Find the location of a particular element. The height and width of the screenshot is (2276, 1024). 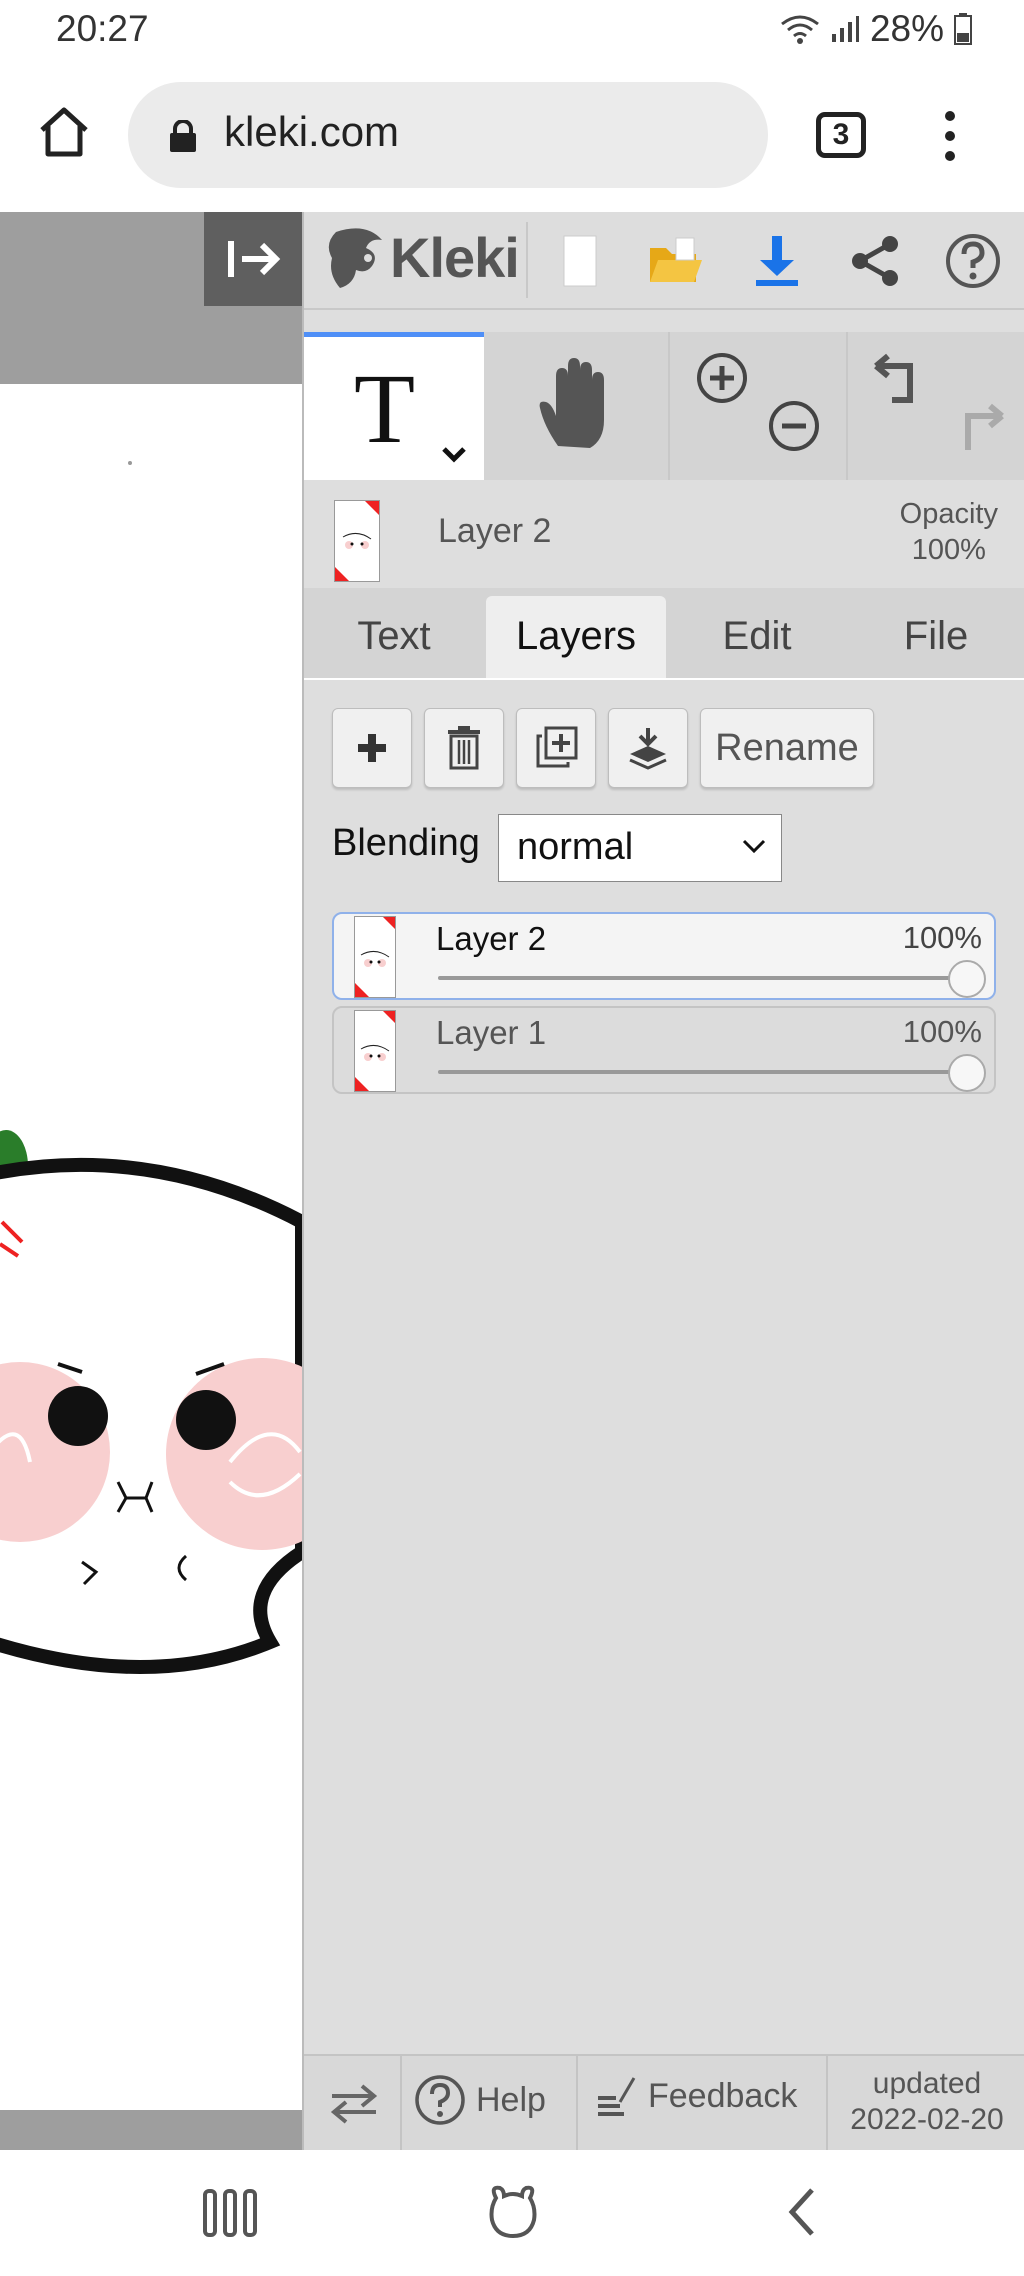

merge-down-button is located at coordinates (648, 748).